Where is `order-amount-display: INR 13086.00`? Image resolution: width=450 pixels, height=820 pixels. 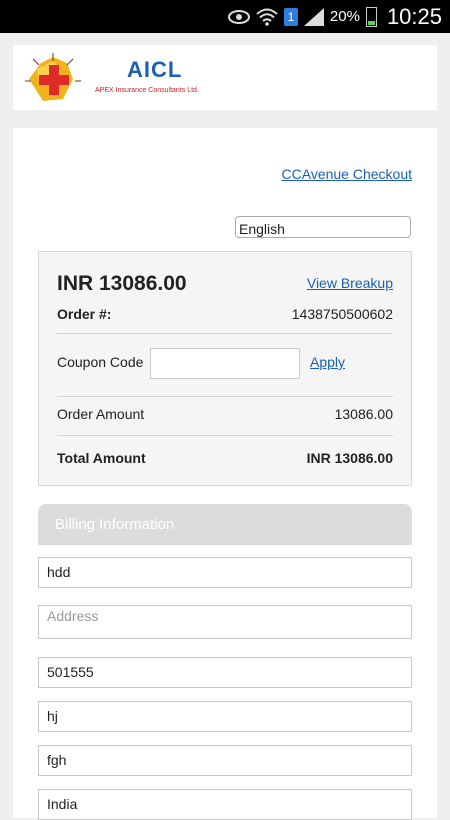
order-amount-display: INR 13086.00 is located at coordinates (122, 283).